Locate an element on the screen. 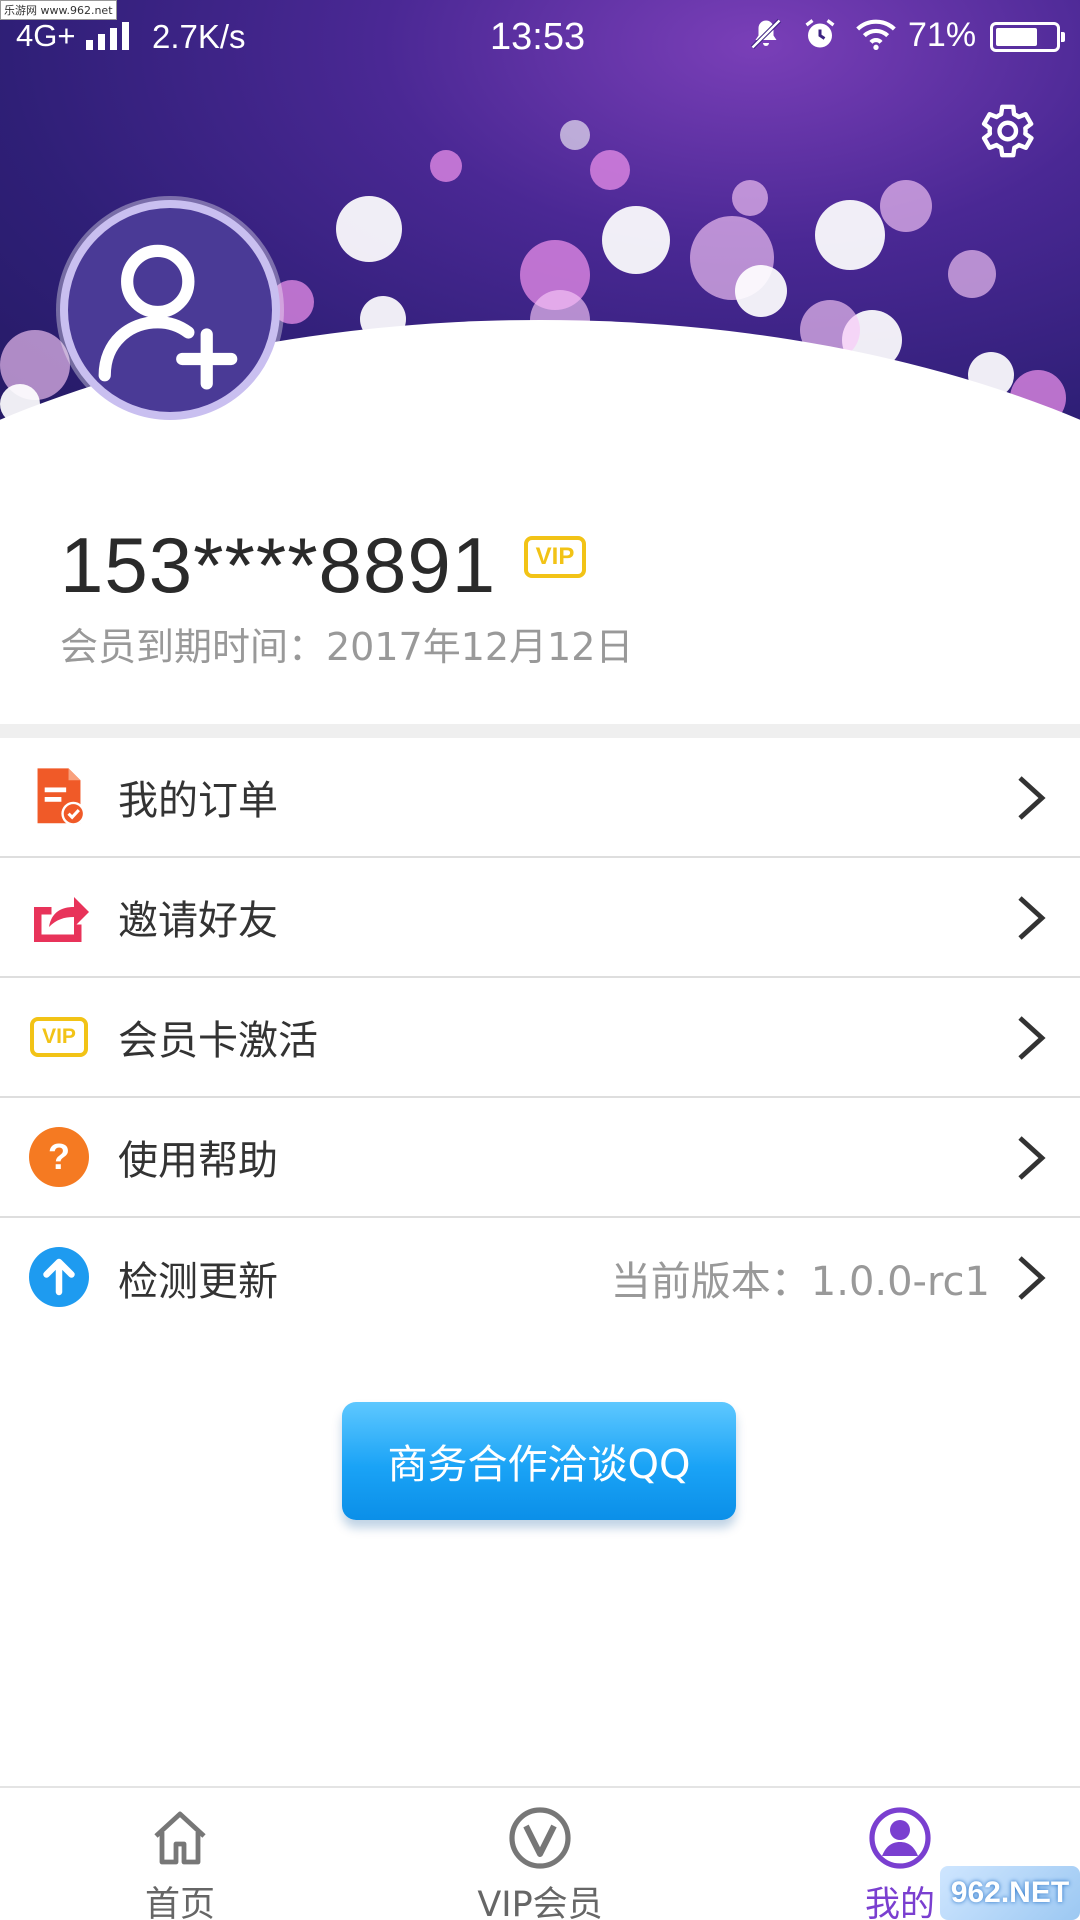 The image size is (1080, 1920). menu-item-help: ? 使用帮助 is located at coordinates (540, 1158).